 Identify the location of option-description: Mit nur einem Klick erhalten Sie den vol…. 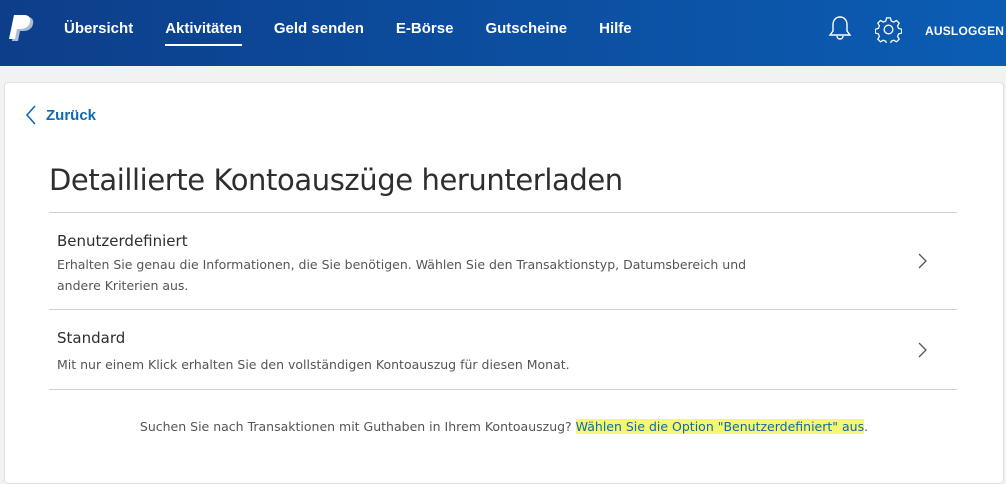
(313, 364).